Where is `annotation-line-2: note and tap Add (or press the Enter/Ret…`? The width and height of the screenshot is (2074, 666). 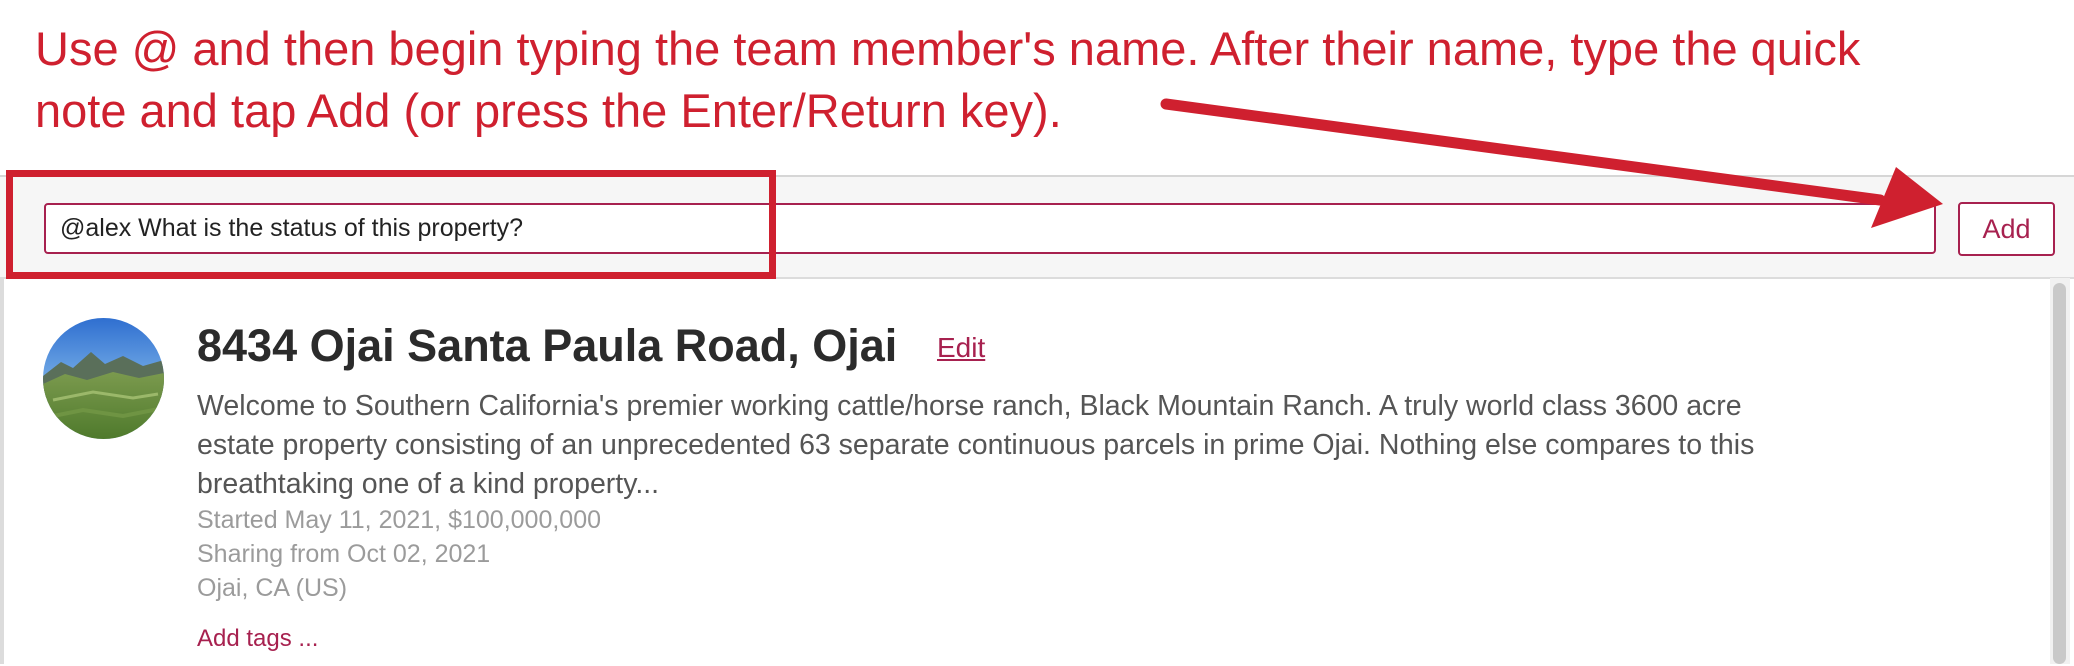 annotation-line-2: note and tap Add (or press the Enter/Ret… is located at coordinates (548, 110).